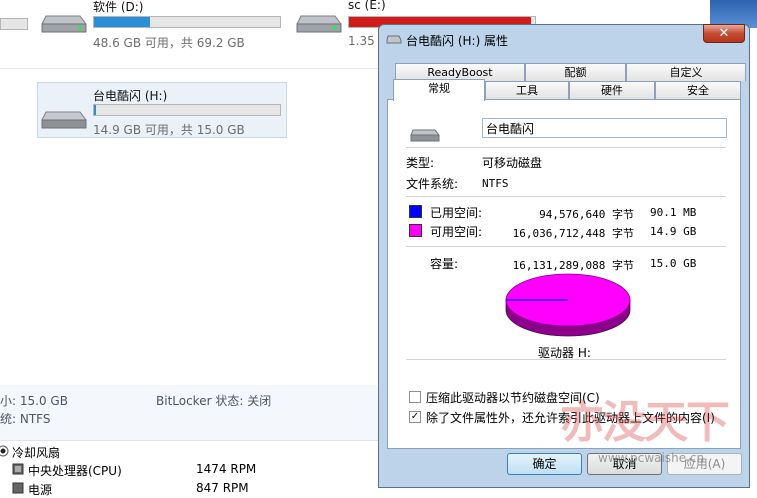 The height and width of the screenshot is (498, 757). I want to click on drive-h-usage-fill, so click(95, 110).